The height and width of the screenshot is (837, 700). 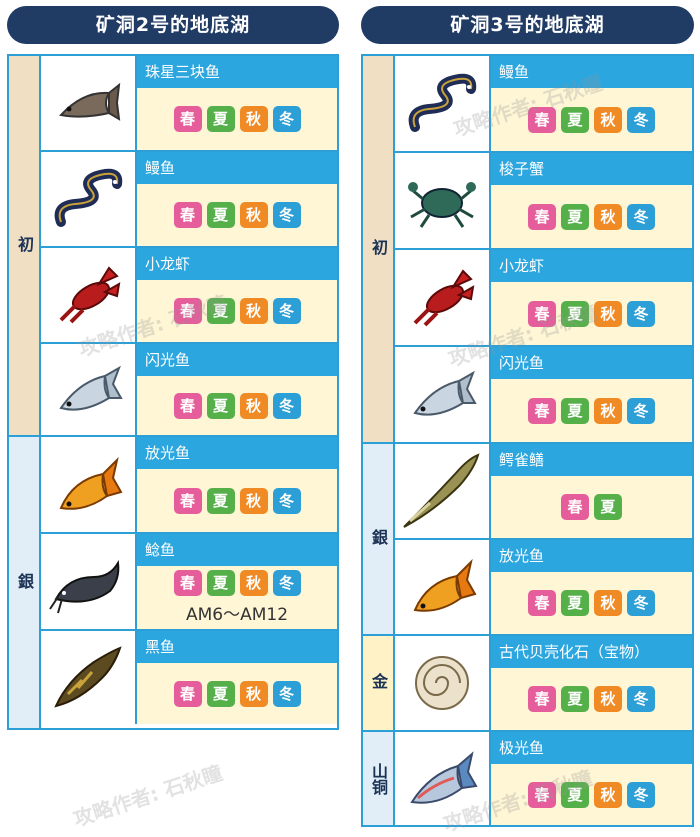 I want to click on golden-fish-icon, so click(x=443, y=587).